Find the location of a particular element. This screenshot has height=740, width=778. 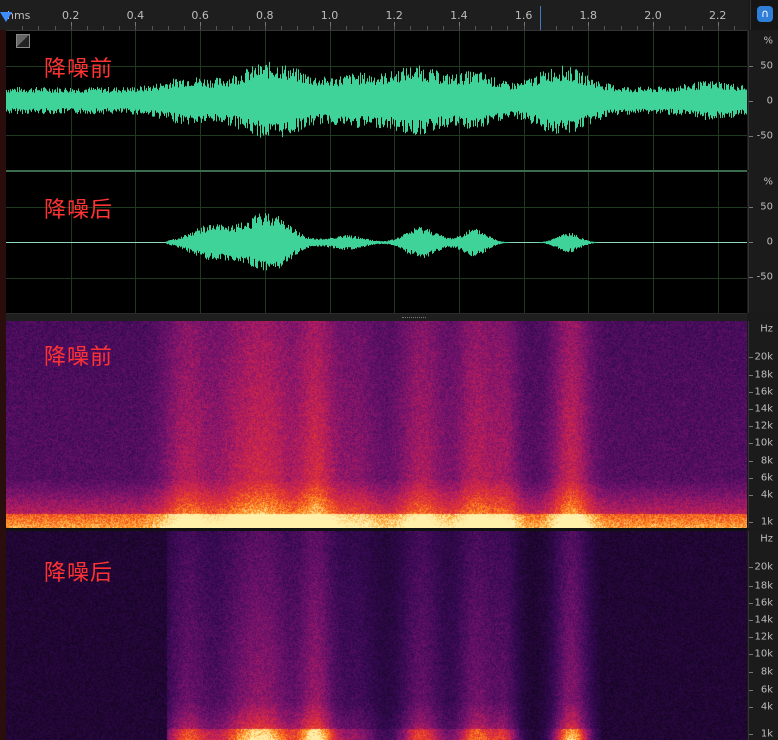

waveform-after-svg is located at coordinates (376, 242).